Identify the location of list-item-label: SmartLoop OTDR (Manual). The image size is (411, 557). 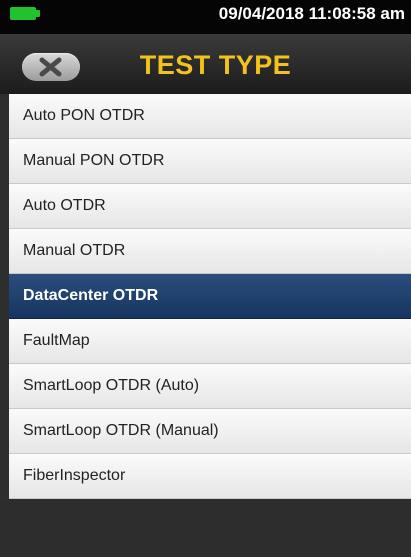
(121, 430).